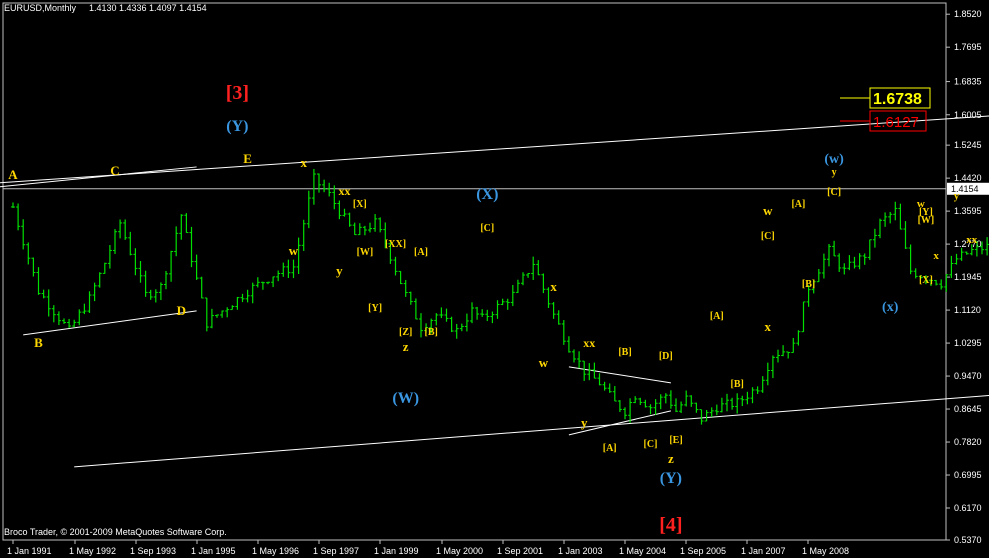 Image resolution: width=989 pixels, height=558 pixels. What do you see at coordinates (968, 277) in the screenshot?
I see `y-tick-label: 1.1945` at bounding box center [968, 277].